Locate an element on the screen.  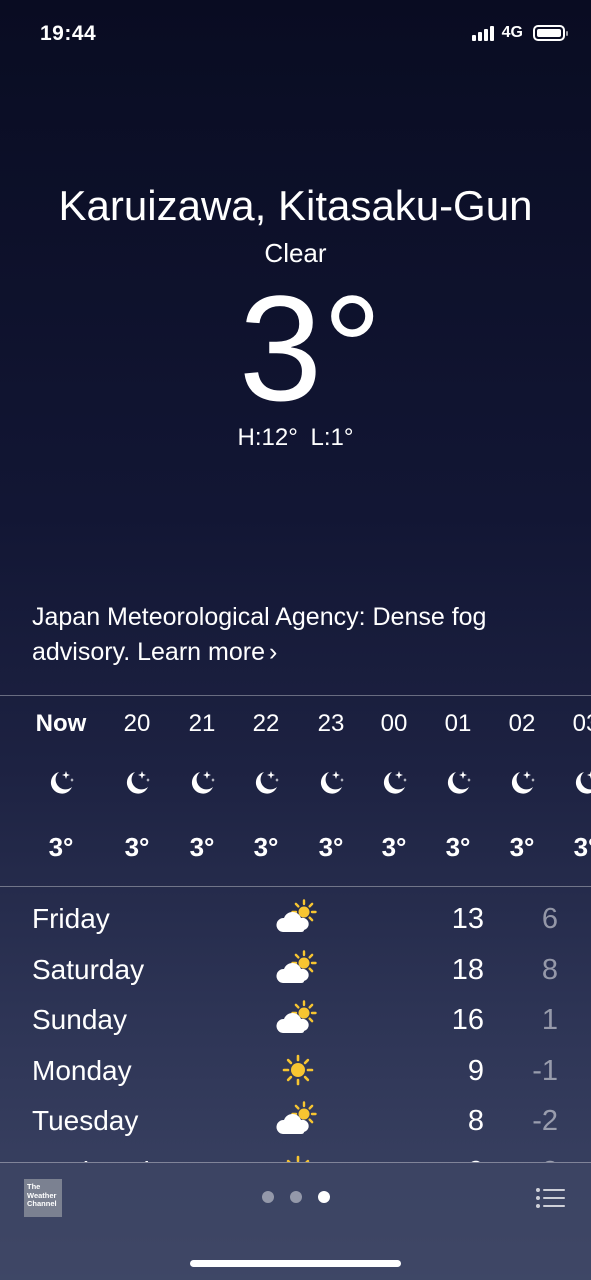
weather-channel-logo: The Weather Channel is located at coordinates (43, 1198).